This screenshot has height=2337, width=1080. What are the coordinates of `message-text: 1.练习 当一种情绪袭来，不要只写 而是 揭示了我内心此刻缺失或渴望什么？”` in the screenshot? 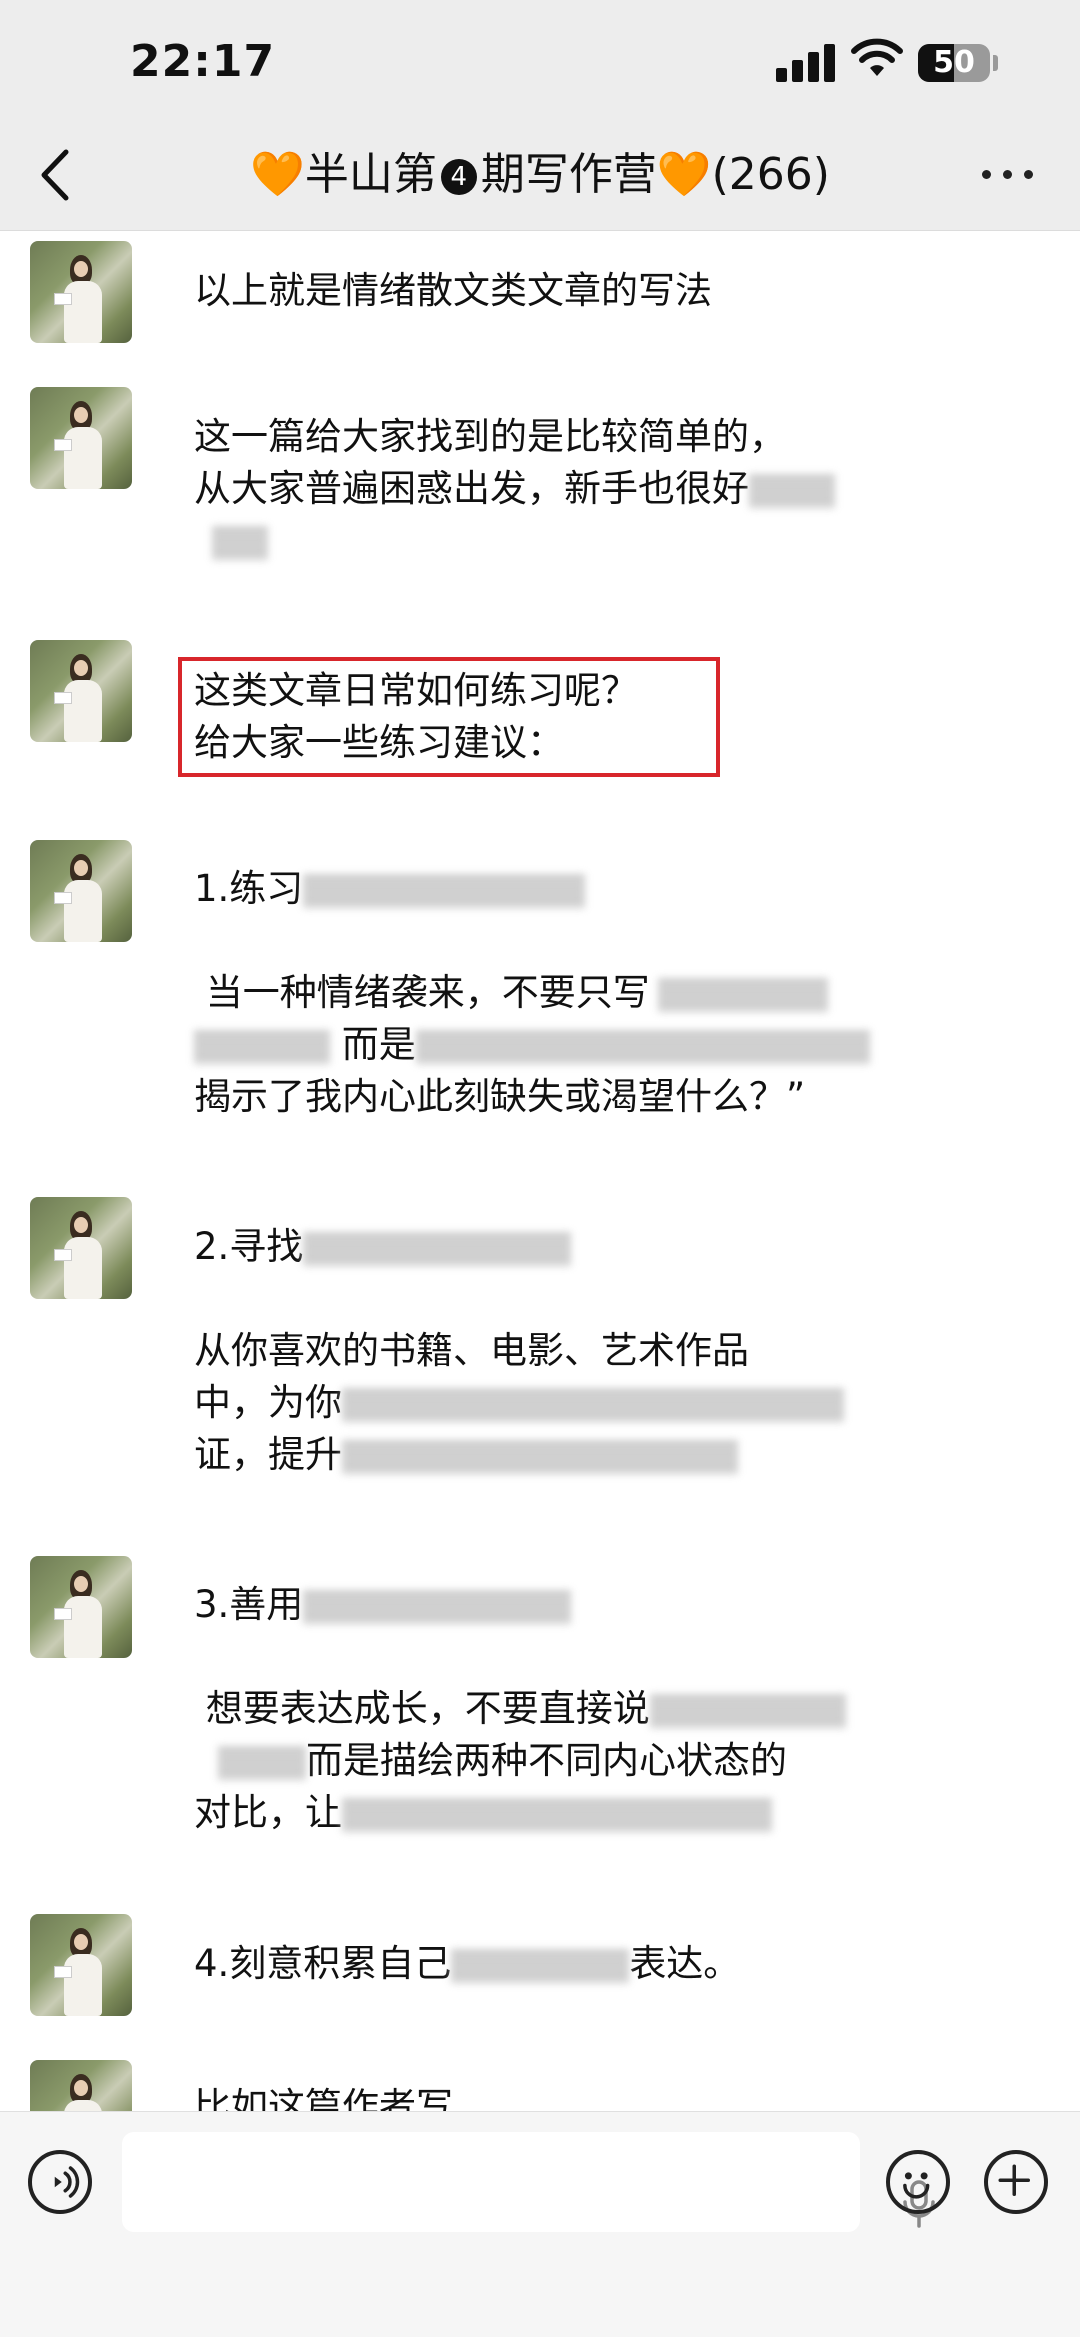 It's located at (574, 993).